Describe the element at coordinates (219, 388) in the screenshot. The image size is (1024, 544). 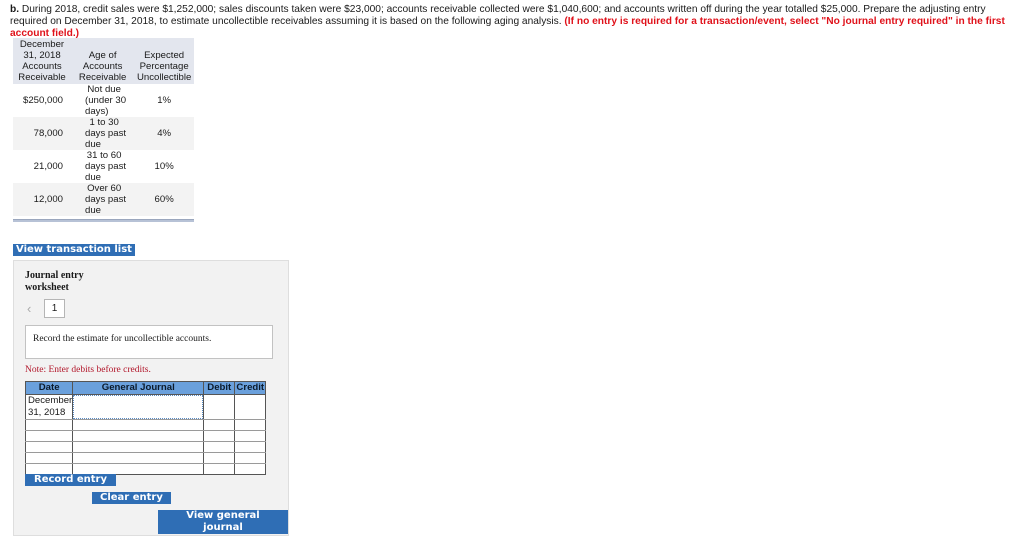
I see `column-header-debit: Debit` at that location.